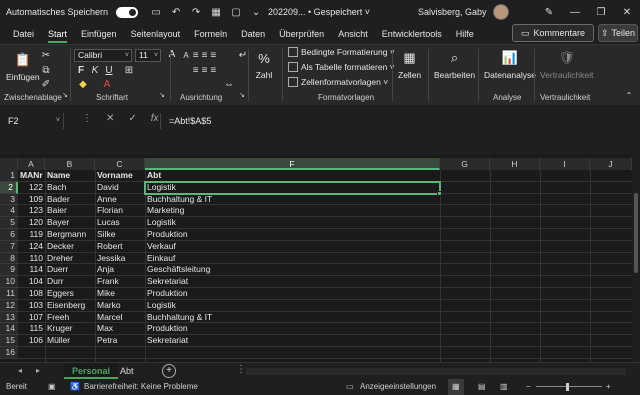  Describe the element at coordinates (264, 65) in the screenshot. I see `number-format-button: % Zahl` at that location.